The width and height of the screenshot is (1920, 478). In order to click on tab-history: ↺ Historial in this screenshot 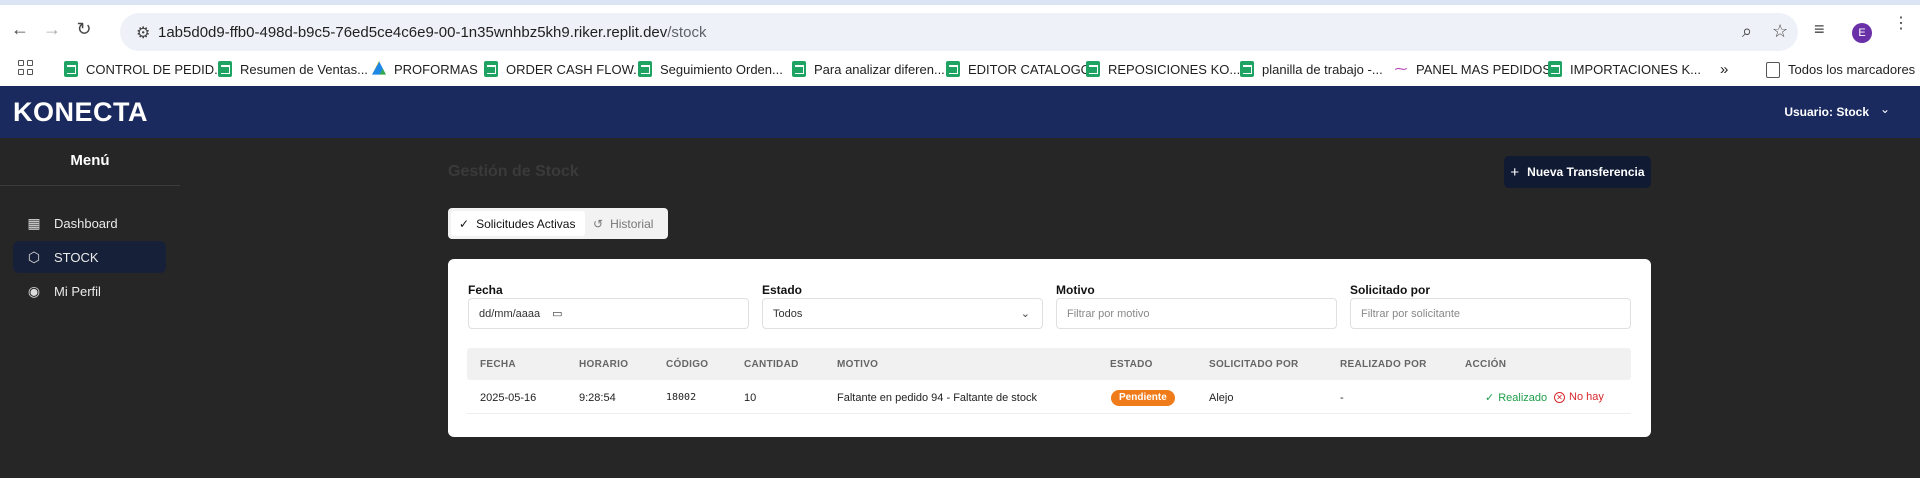, I will do `click(623, 223)`.